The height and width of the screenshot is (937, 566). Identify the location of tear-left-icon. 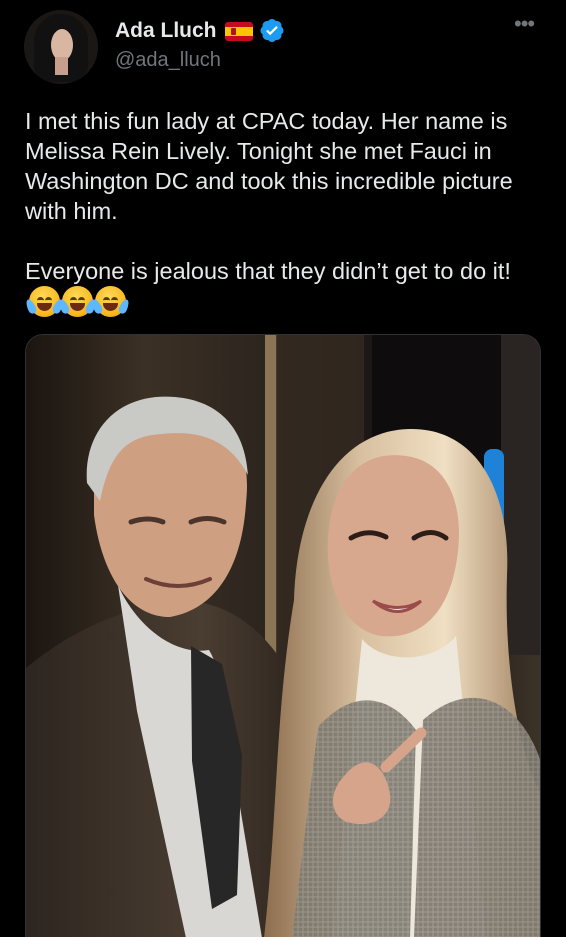
(31, 306).